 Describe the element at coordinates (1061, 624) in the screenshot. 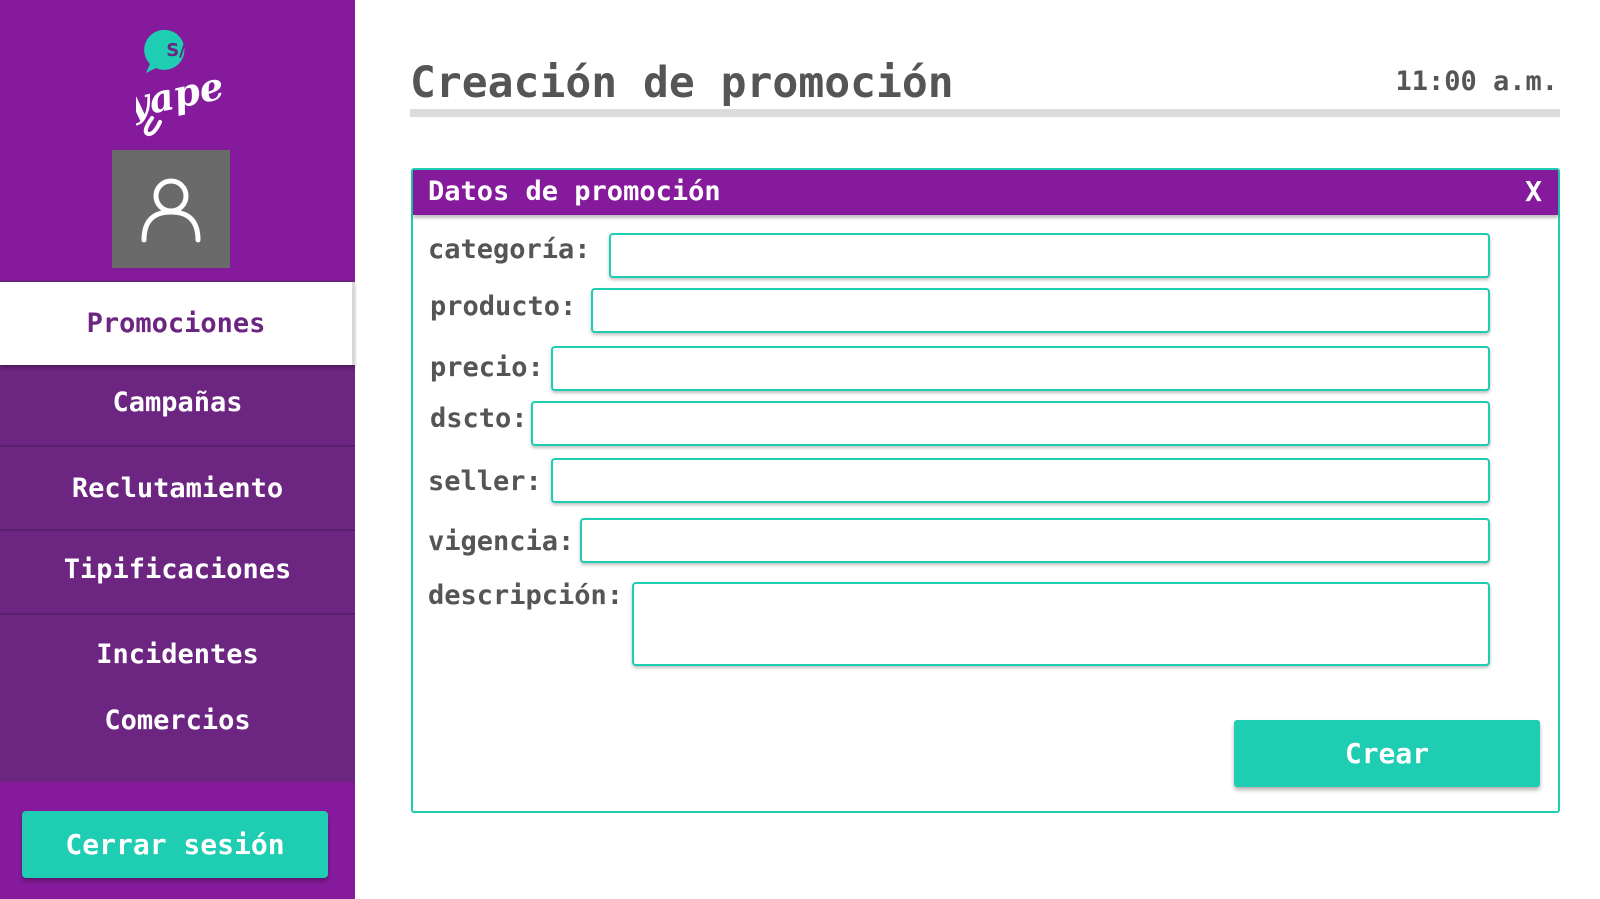

I see `description-textarea` at that location.